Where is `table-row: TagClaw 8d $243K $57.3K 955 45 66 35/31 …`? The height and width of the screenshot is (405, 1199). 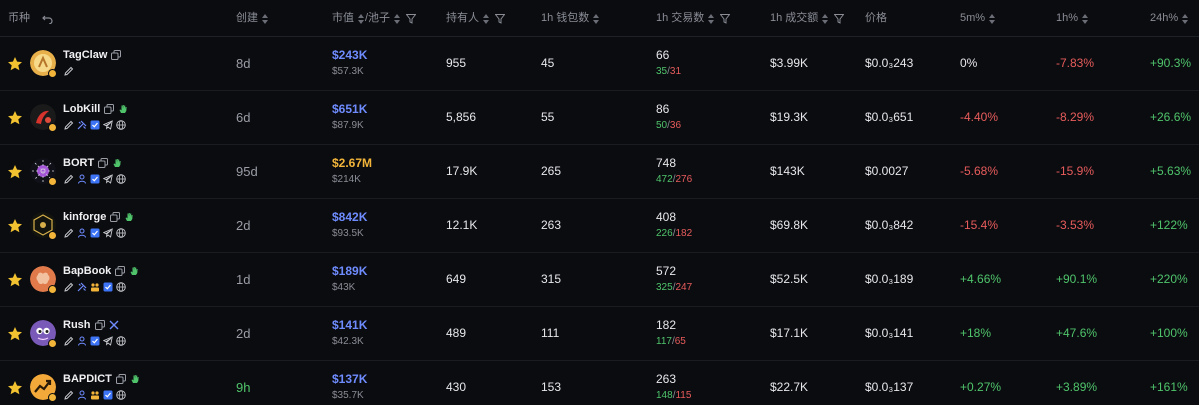 table-row: TagClaw 8d $243K $57.3K 955 45 66 35/31 … is located at coordinates (599, 64).